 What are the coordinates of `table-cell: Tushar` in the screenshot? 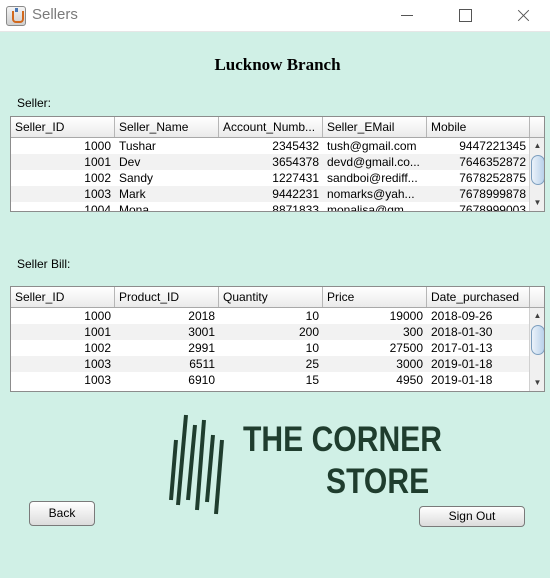 It's located at (167, 146).